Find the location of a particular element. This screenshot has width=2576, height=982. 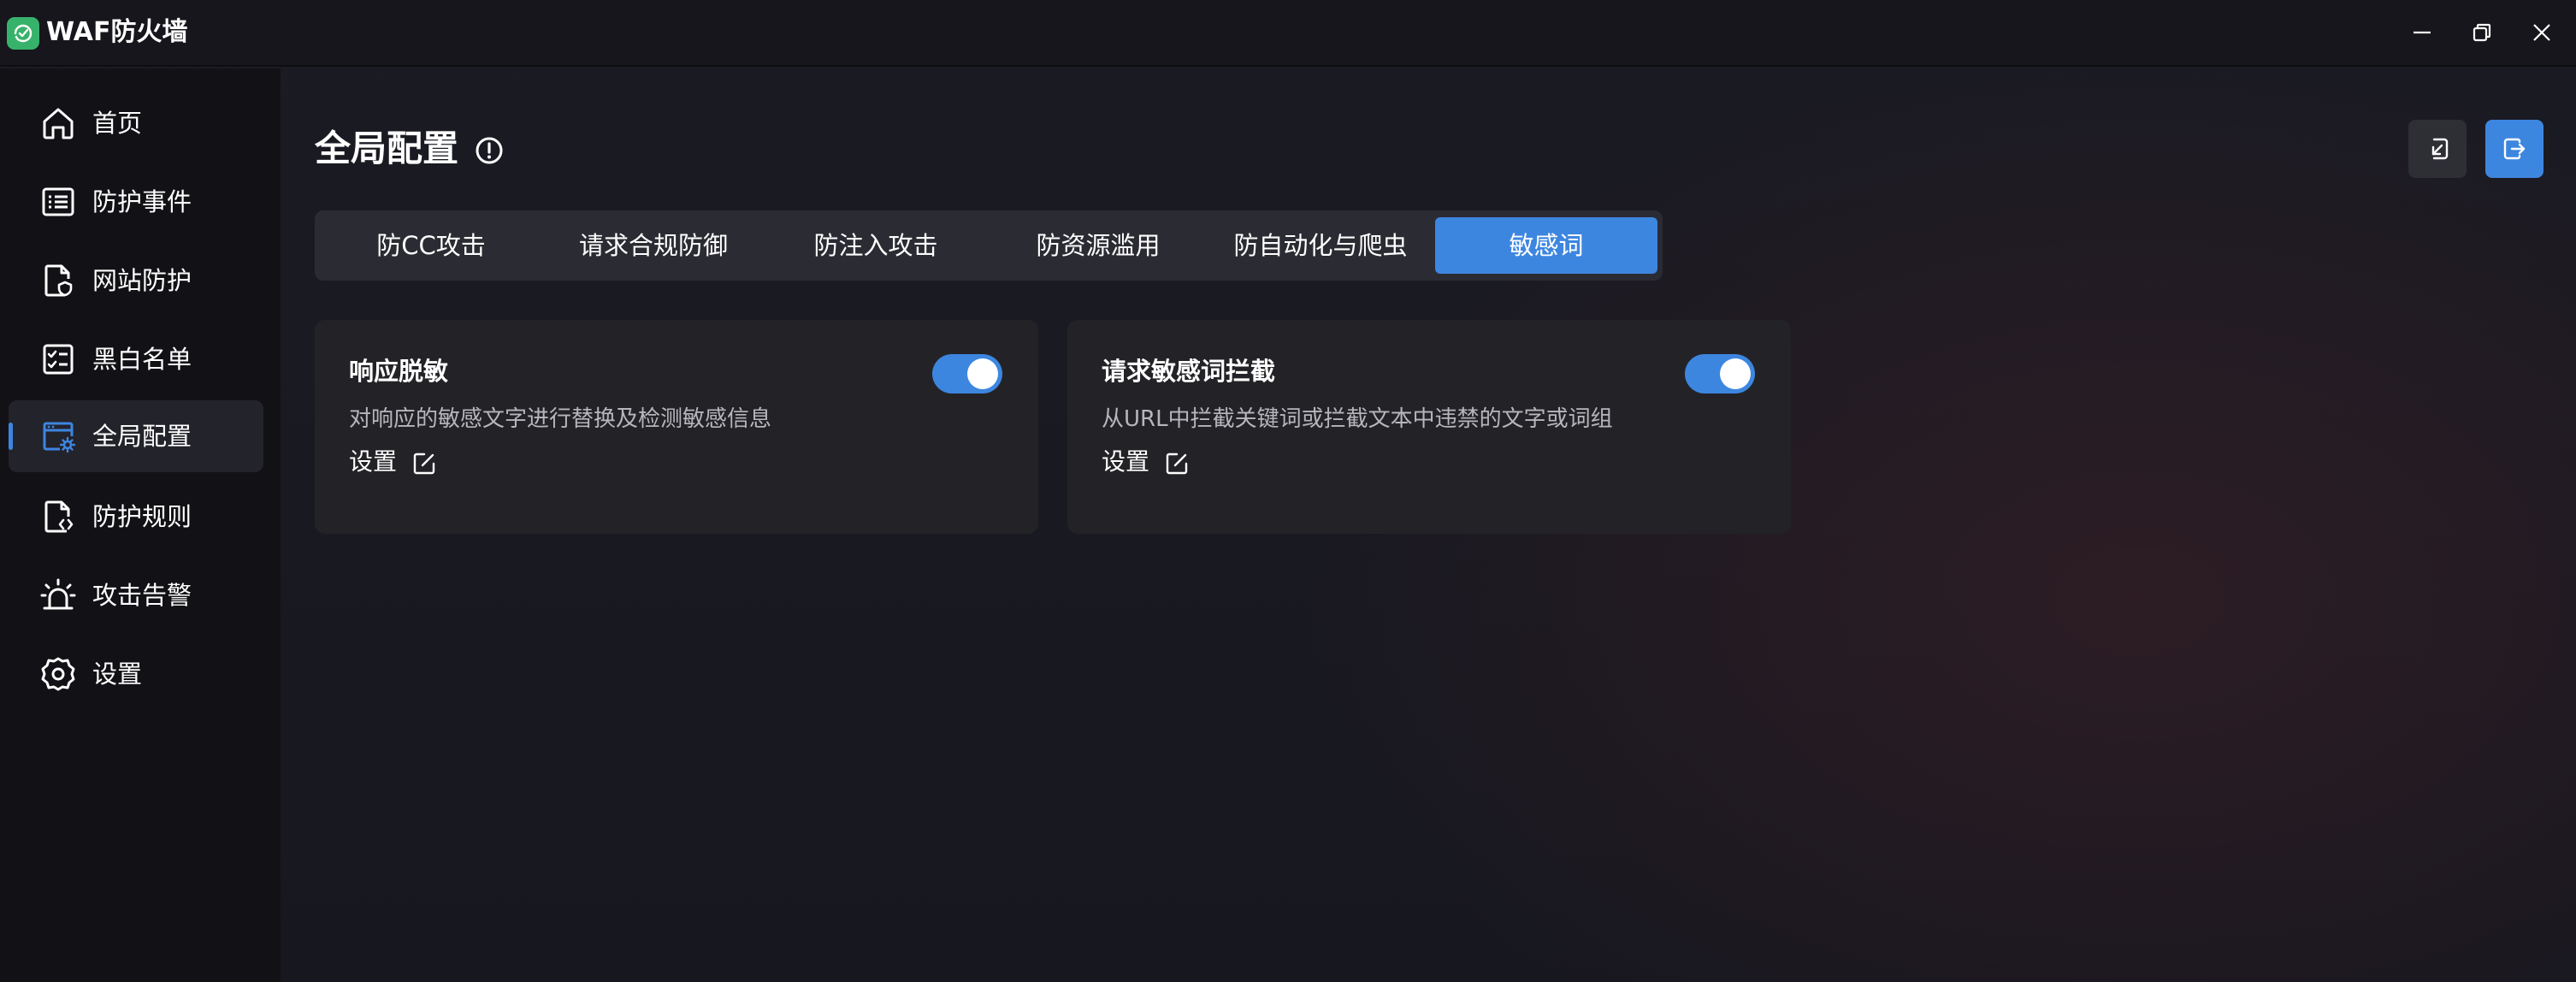

request-sensitive-word-toggle is located at coordinates (1720, 373).